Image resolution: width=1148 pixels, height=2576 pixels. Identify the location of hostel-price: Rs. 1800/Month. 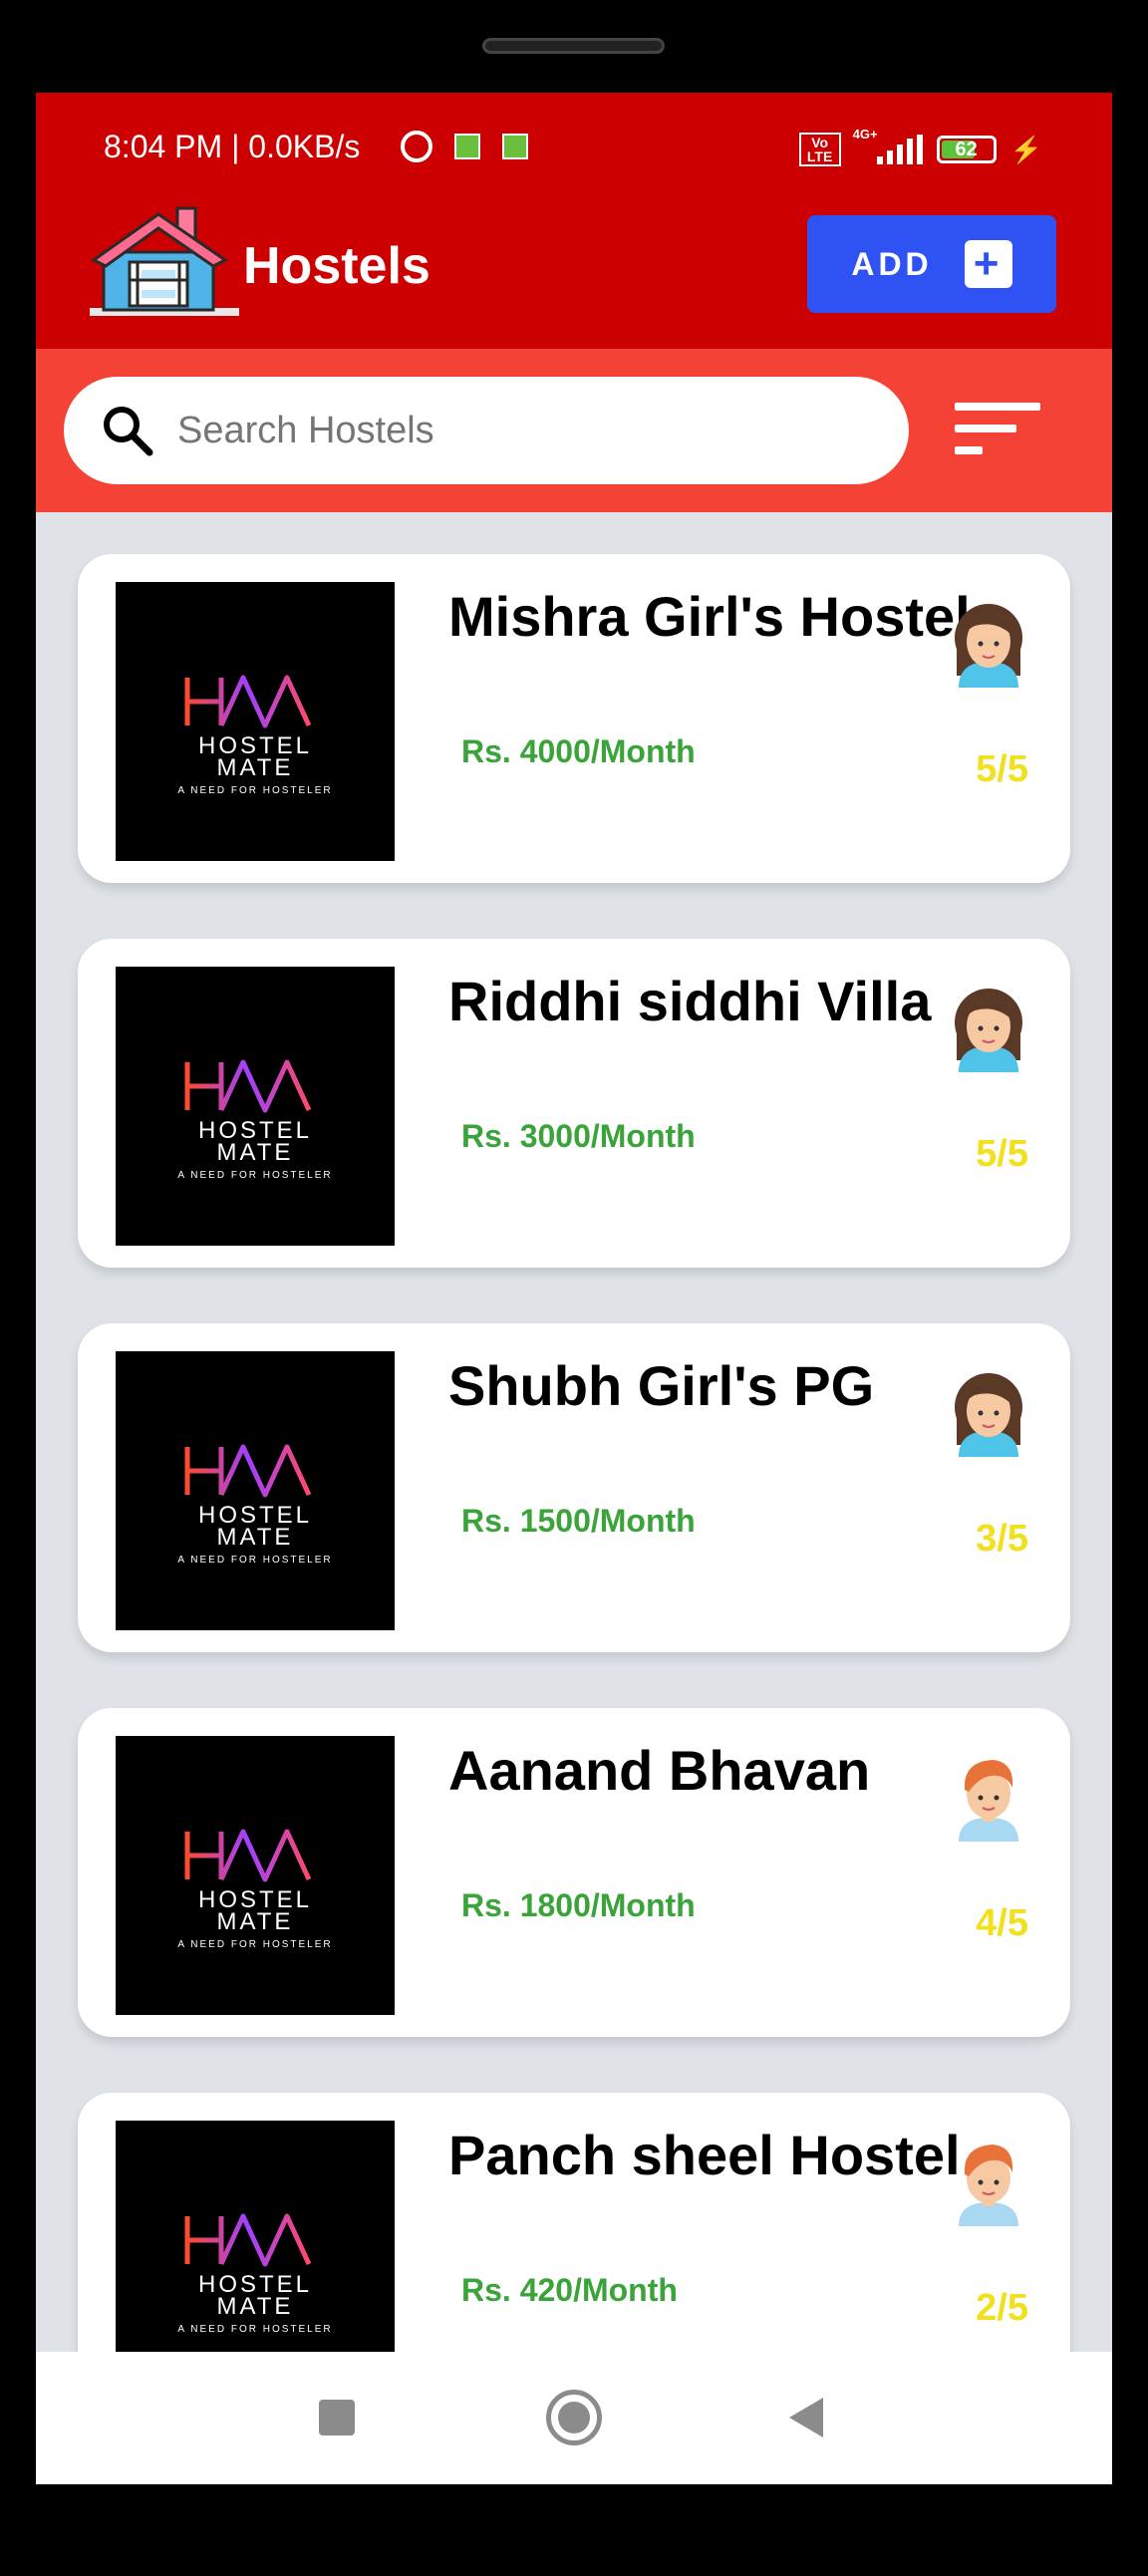
(578, 1905).